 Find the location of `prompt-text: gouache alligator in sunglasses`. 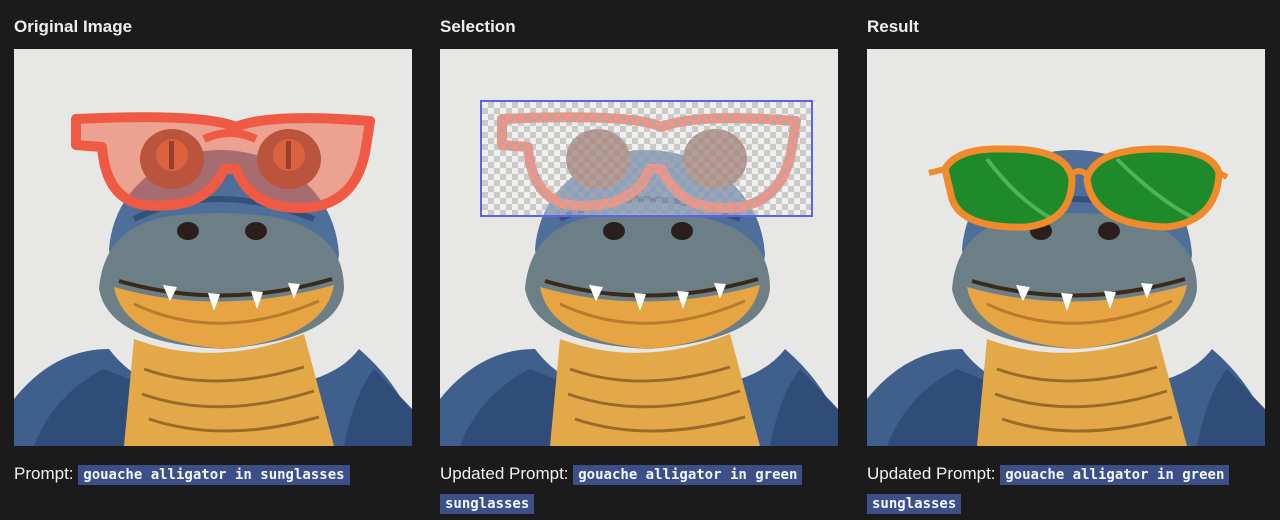

prompt-text: gouache alligator in sunglasses is located at coordinates (214, 475).